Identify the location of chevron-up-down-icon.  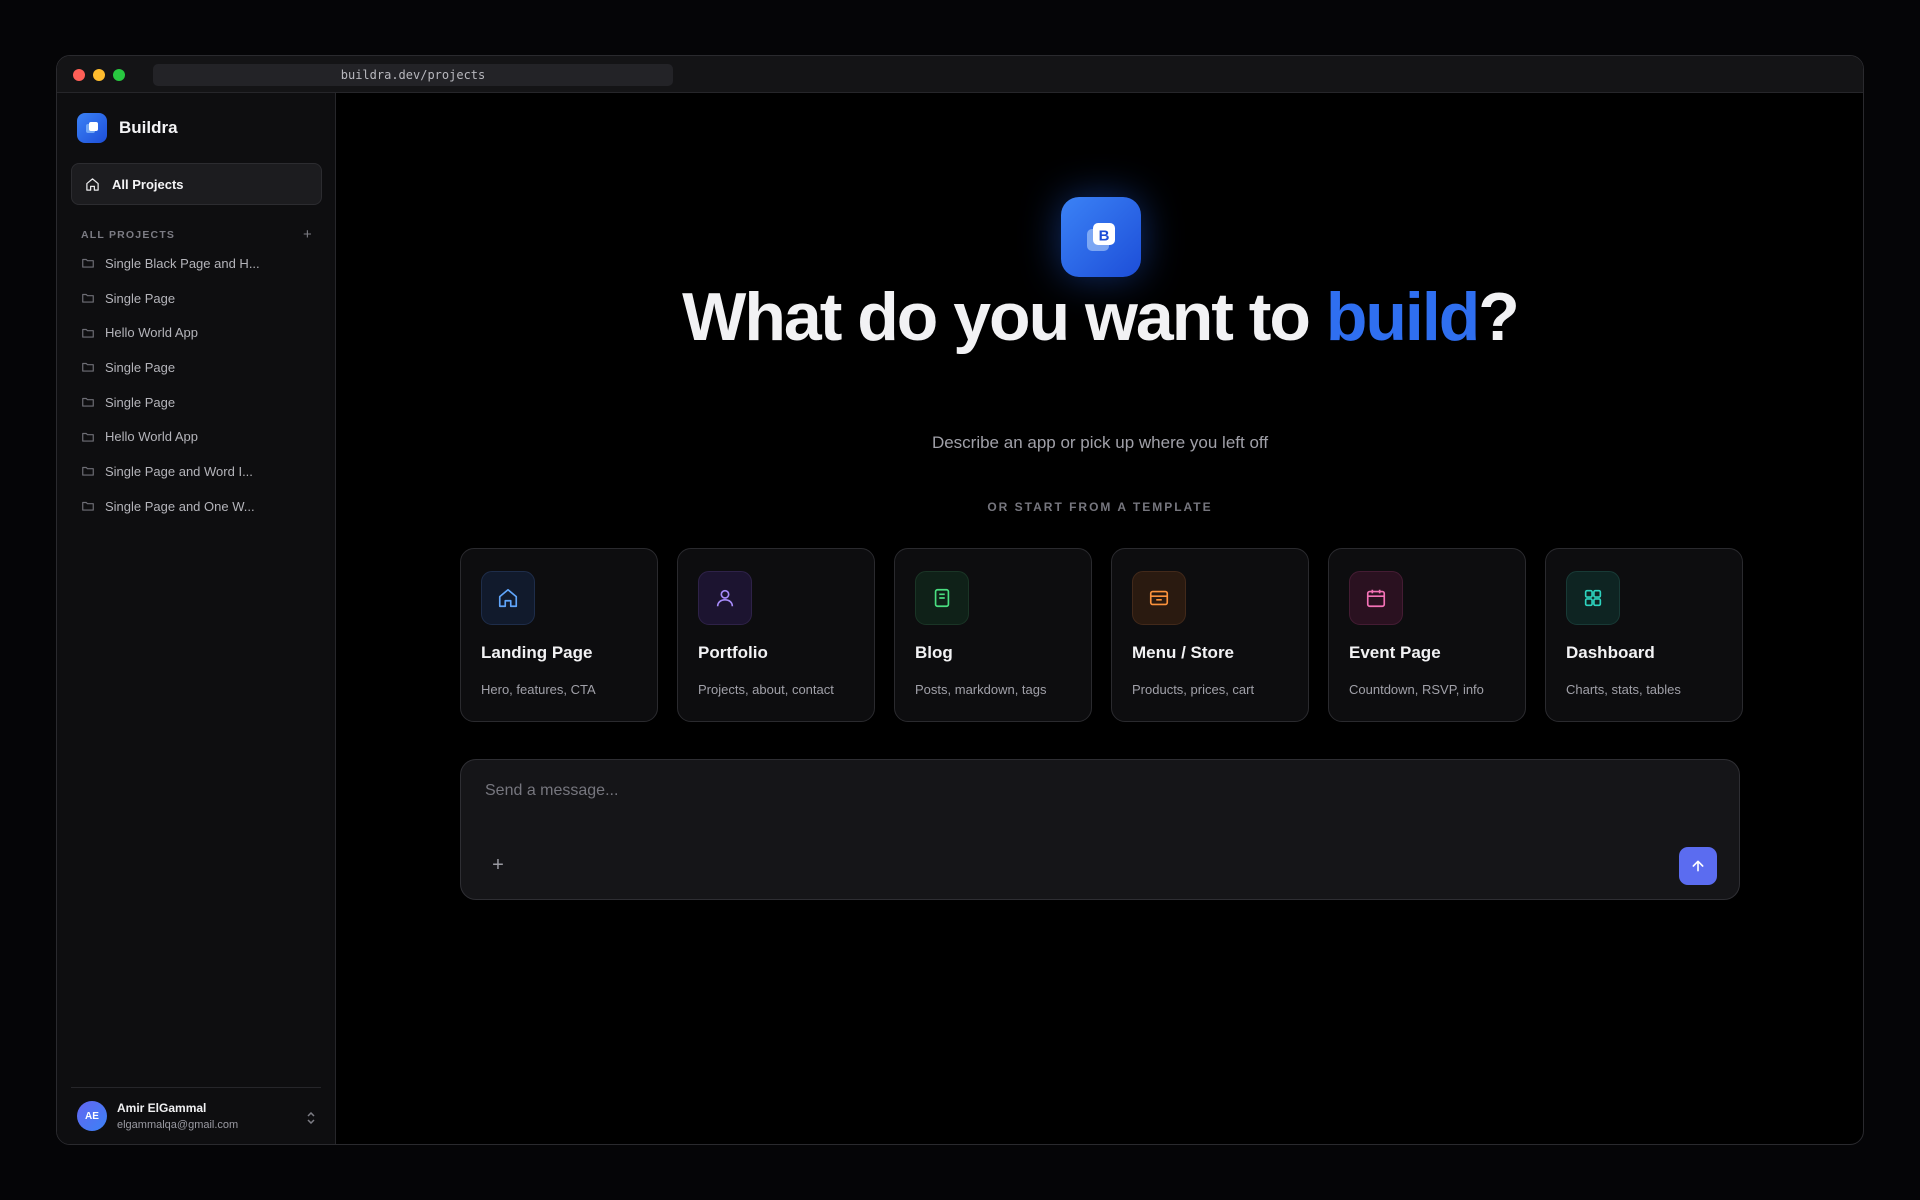
(311, 1118).